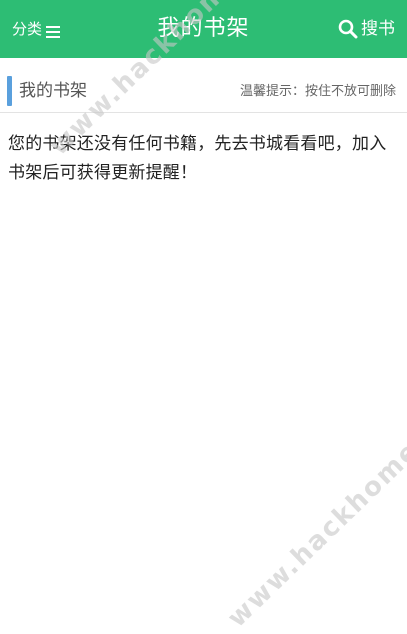  What do you see at coordinates (197, 158) in the screenshot?
I see `empty-bookshelf-message: 您的书架还没有任何书籍，先去书城看看吧，加入书架后可获得更新提醒！` at bounding box center [197, 158].